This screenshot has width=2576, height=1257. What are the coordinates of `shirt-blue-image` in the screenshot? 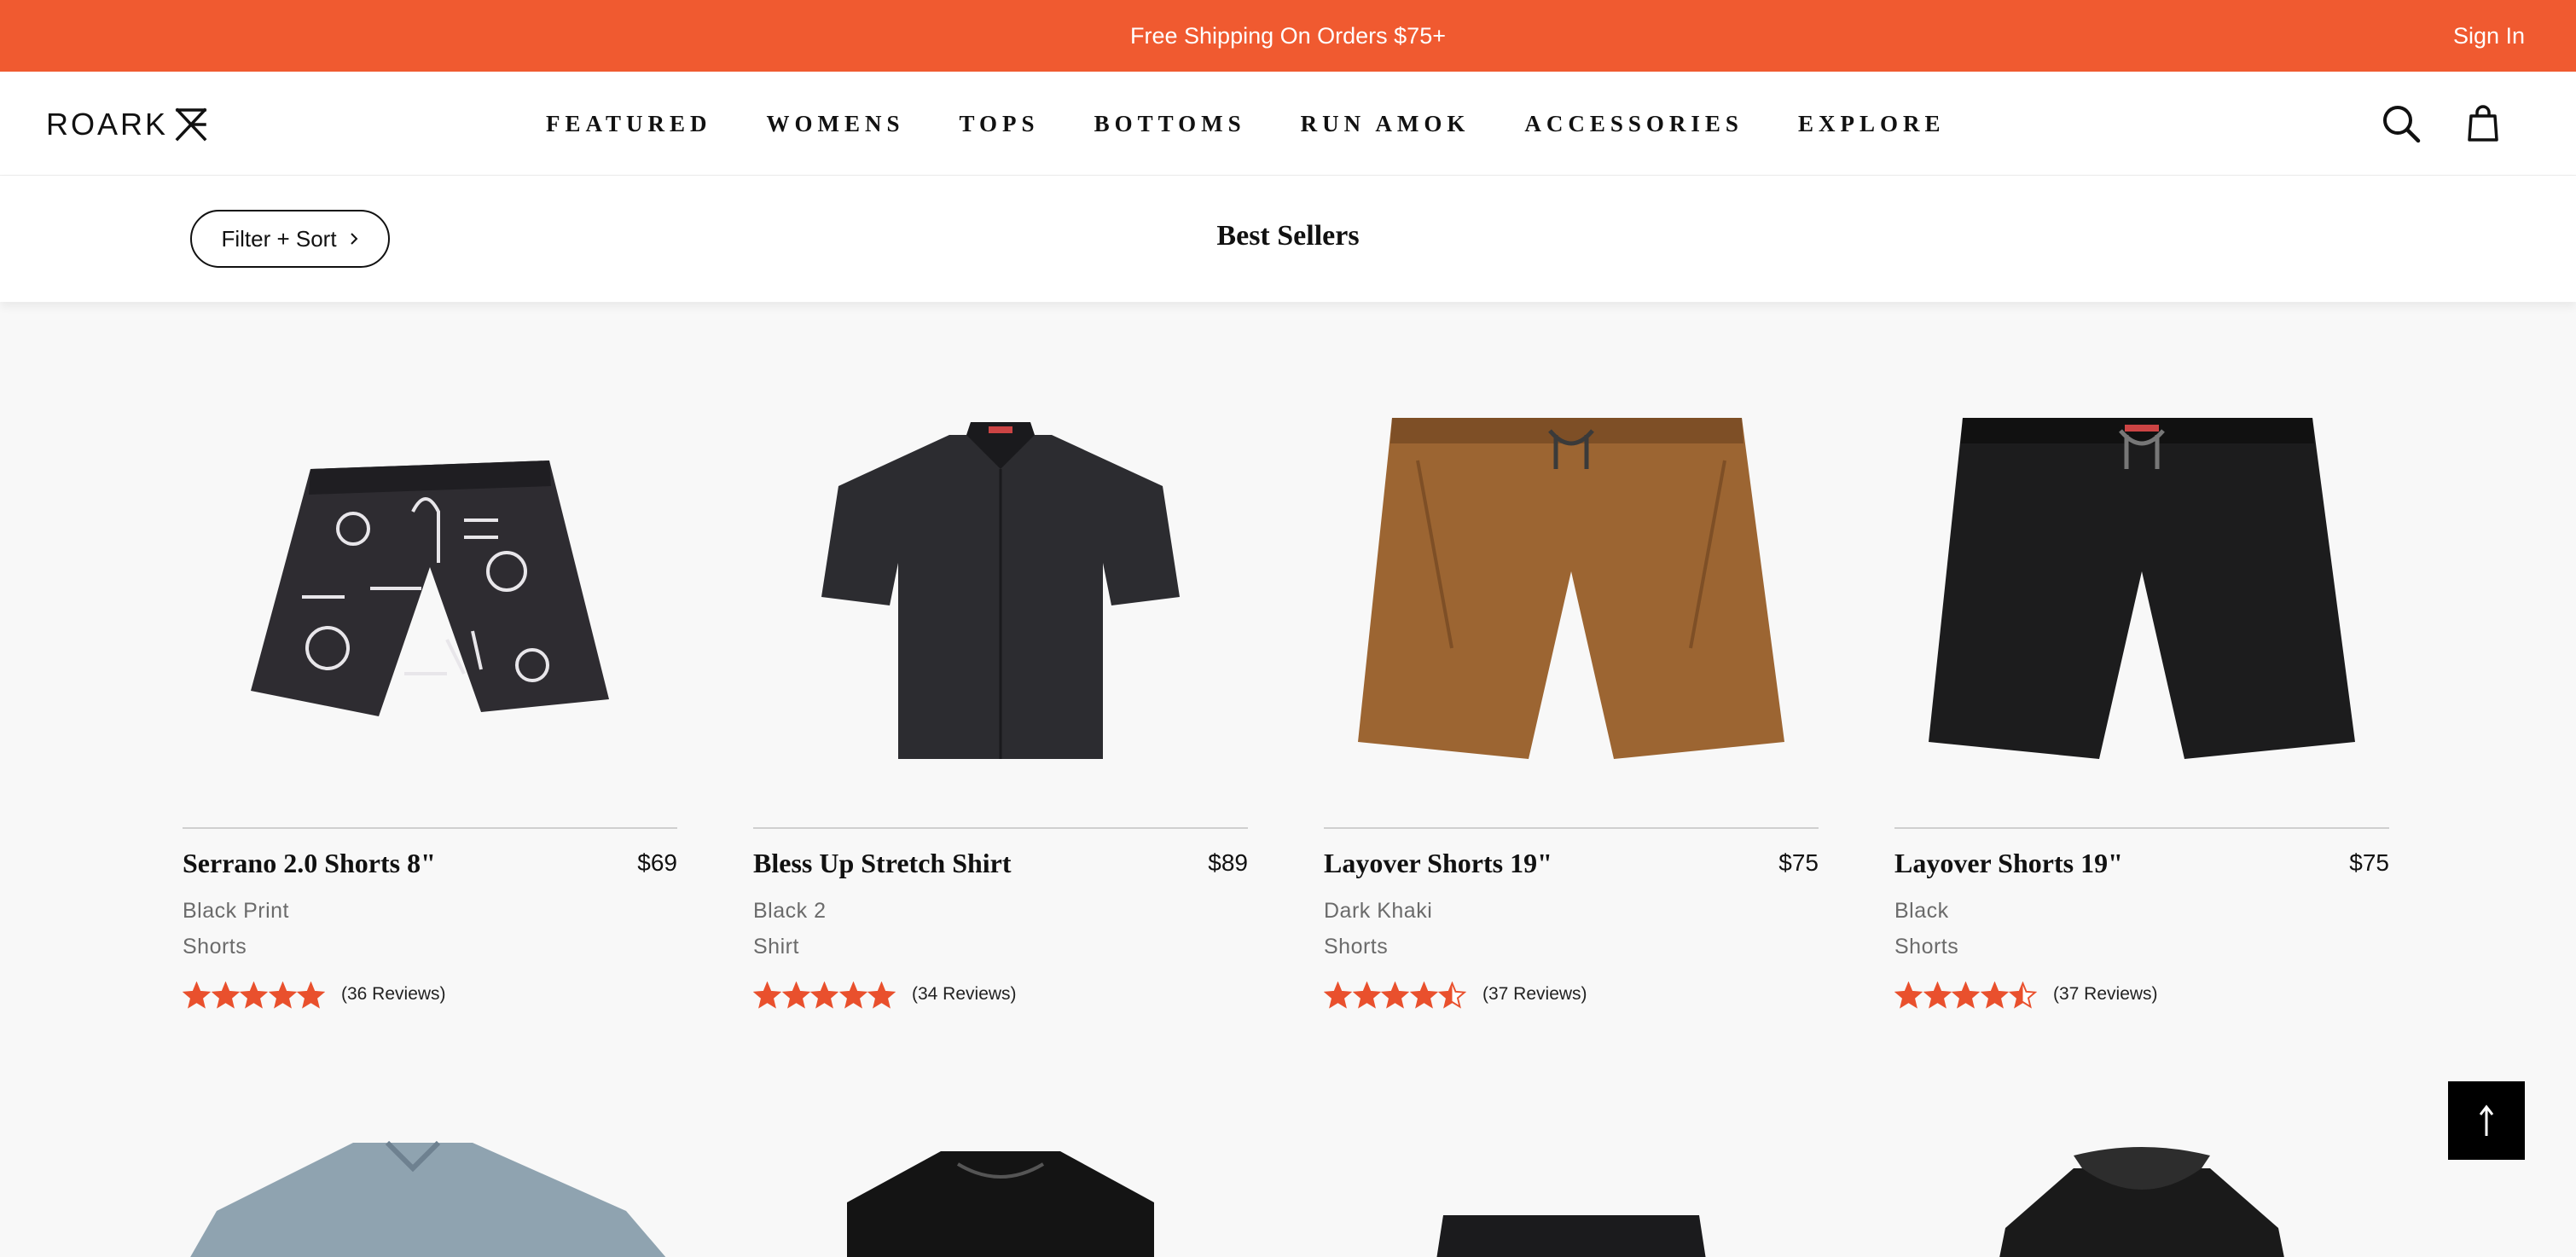 It's located at (428, 1198).